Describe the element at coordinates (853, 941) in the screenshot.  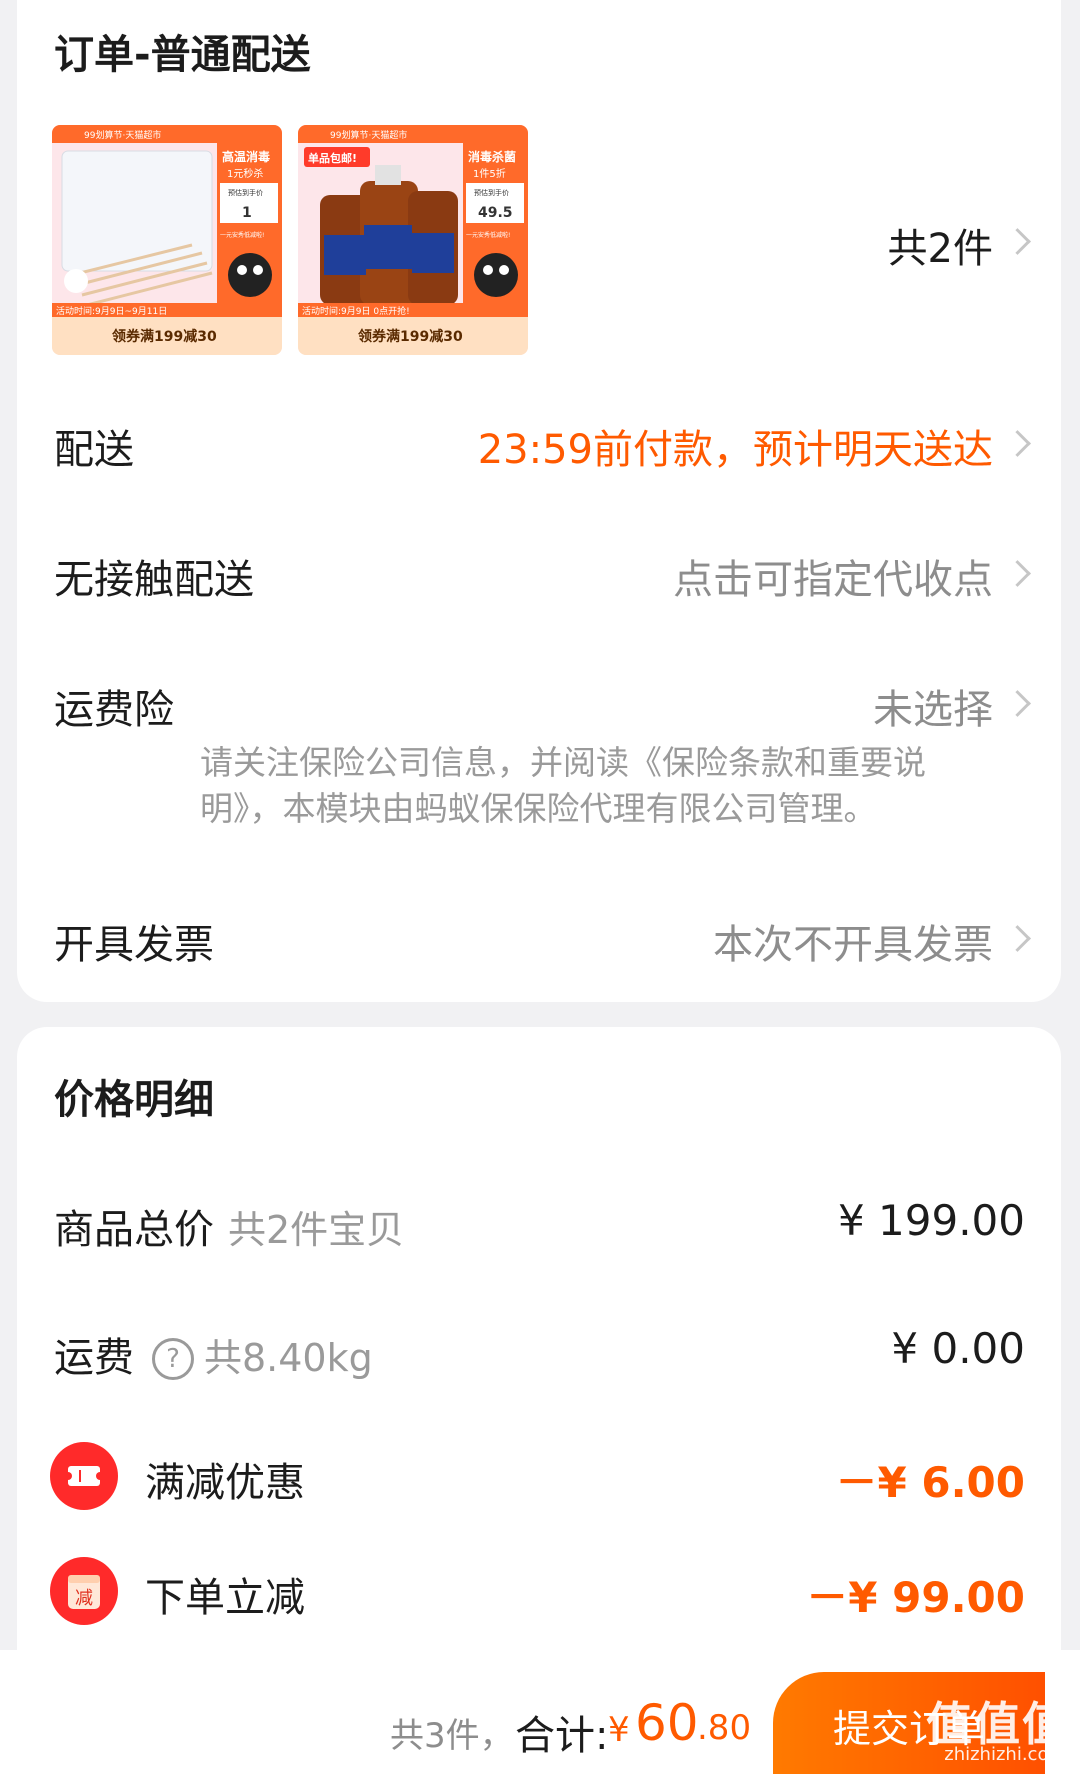
I see `invoice-value: 本次不开具发票` at that location.